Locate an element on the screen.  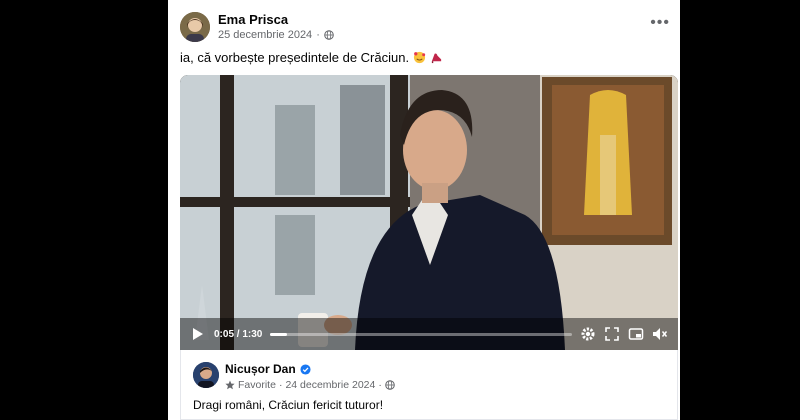
post-text-row: ia, că vorbește președintele de Crăciun. is located at coordinates (311, 57).